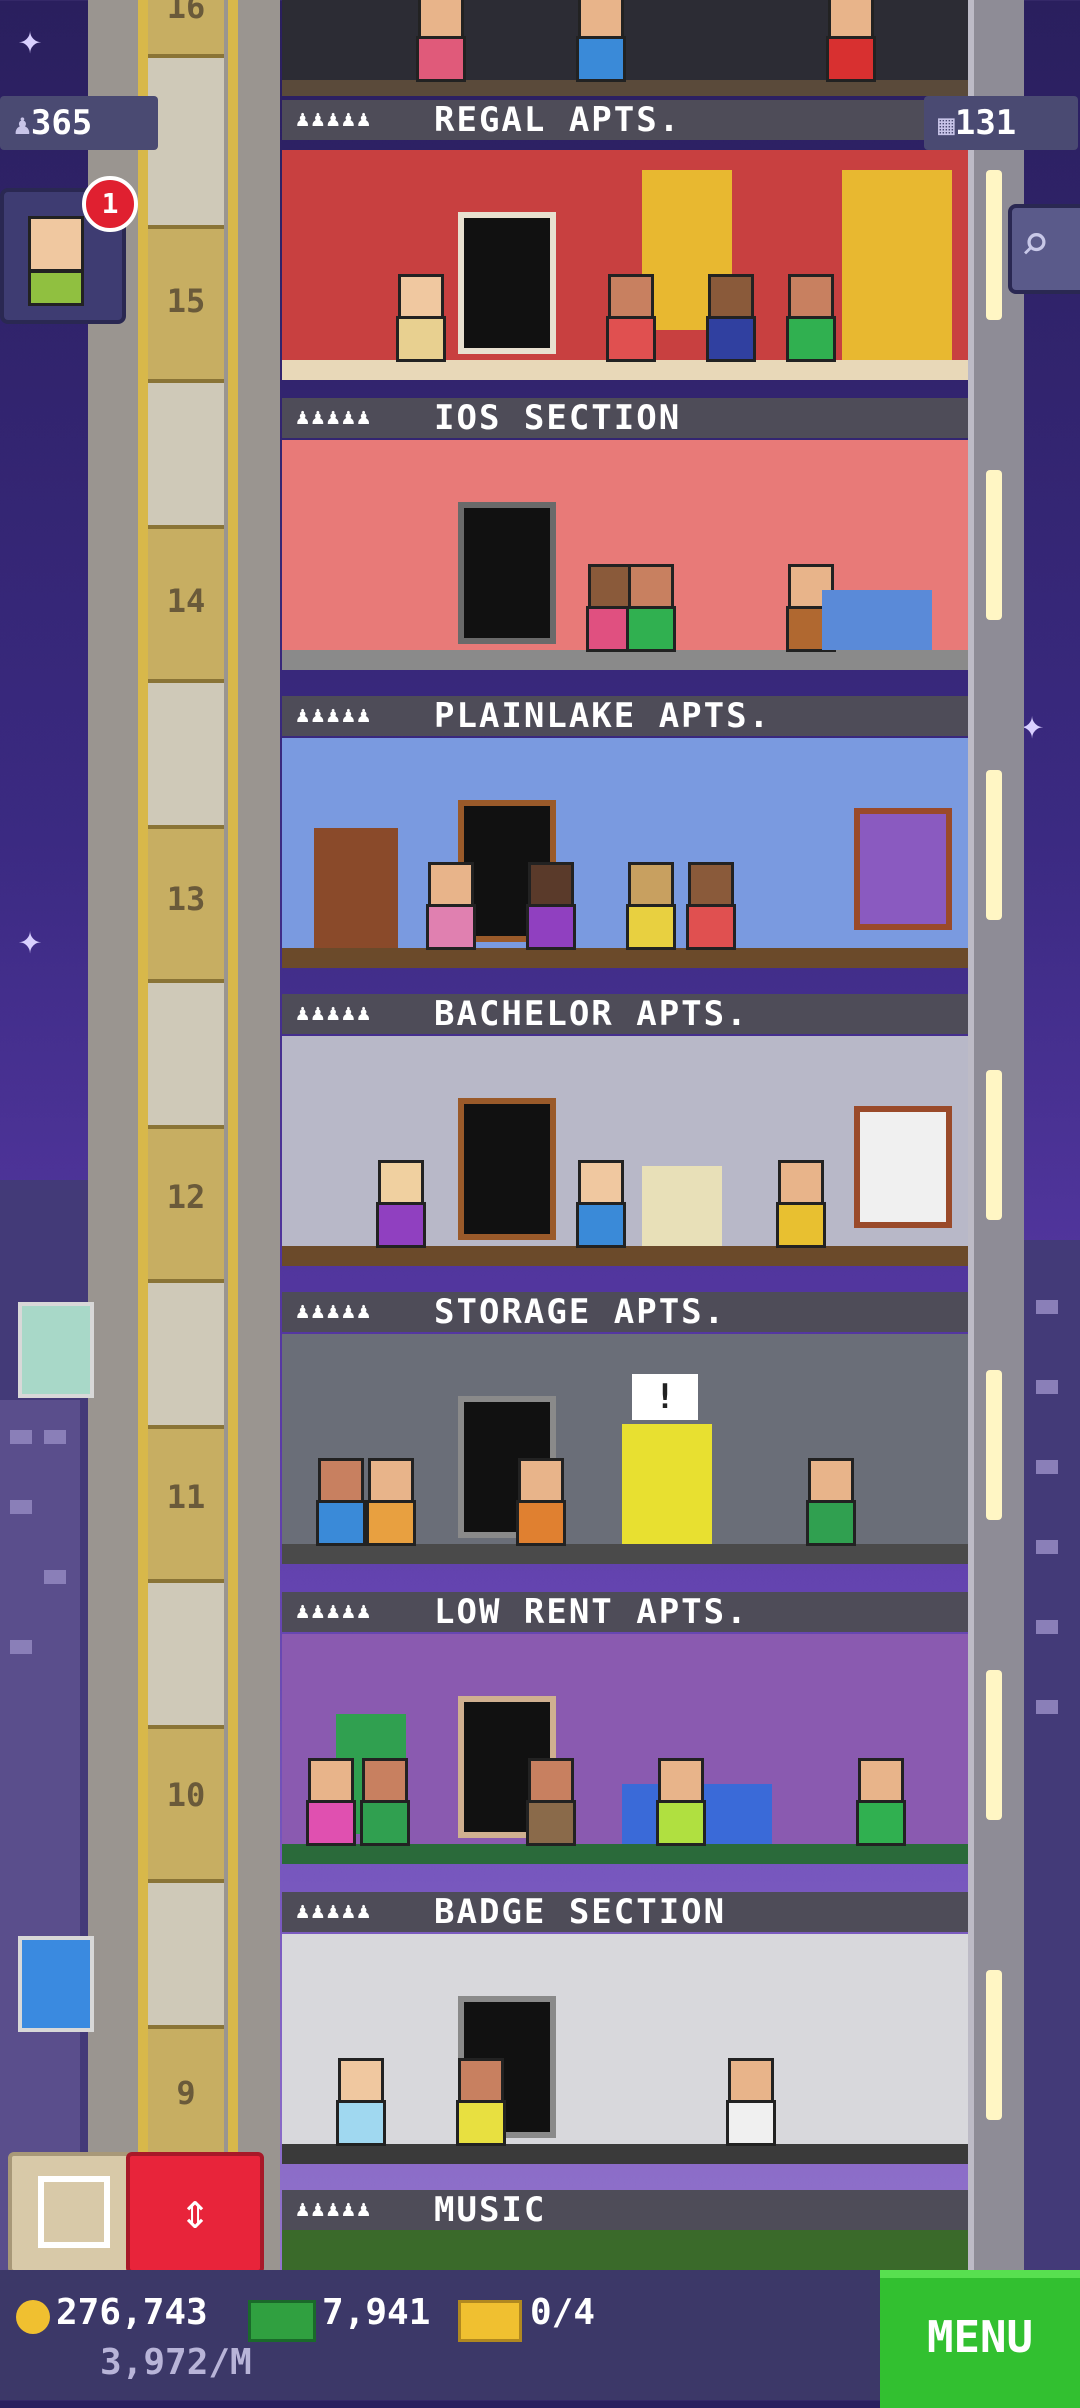  I want to click on document-icon, so click(56, 1984).